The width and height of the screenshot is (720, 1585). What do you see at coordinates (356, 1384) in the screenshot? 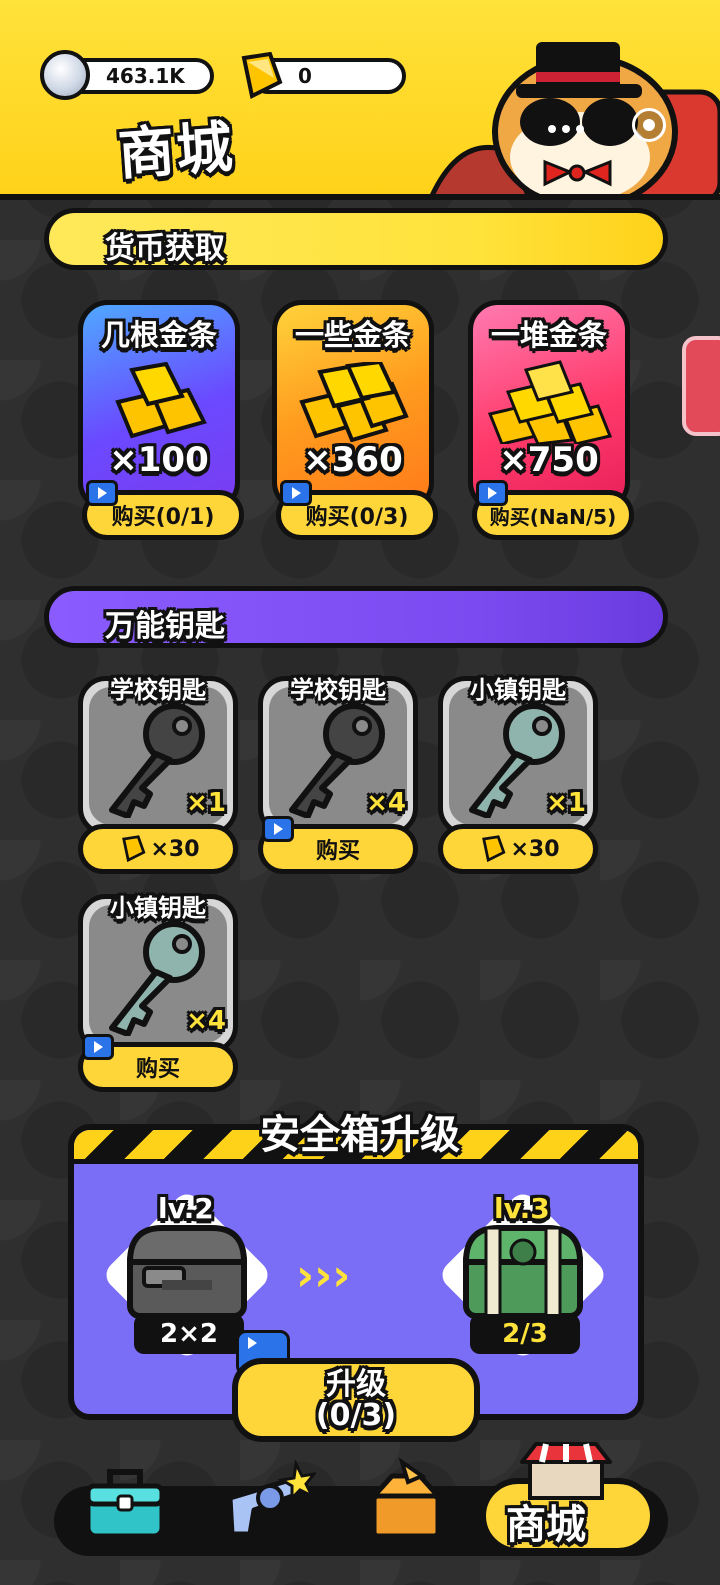
I see `upgrade-button-label: 升级` at bounding box center [356, 1384].